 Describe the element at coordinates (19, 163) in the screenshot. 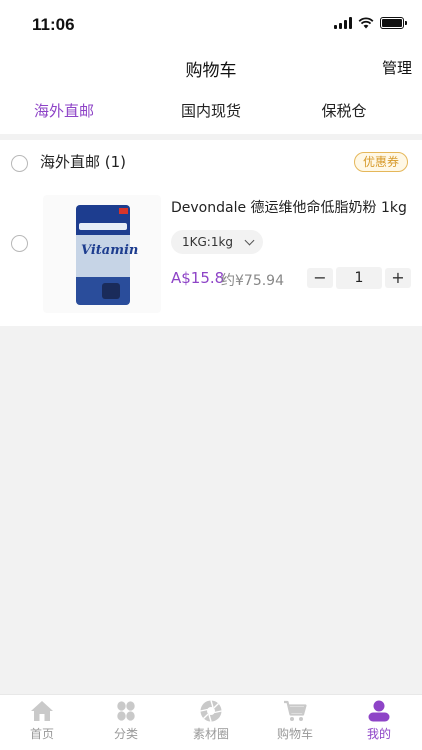

I see `group-select-radio` at that location.